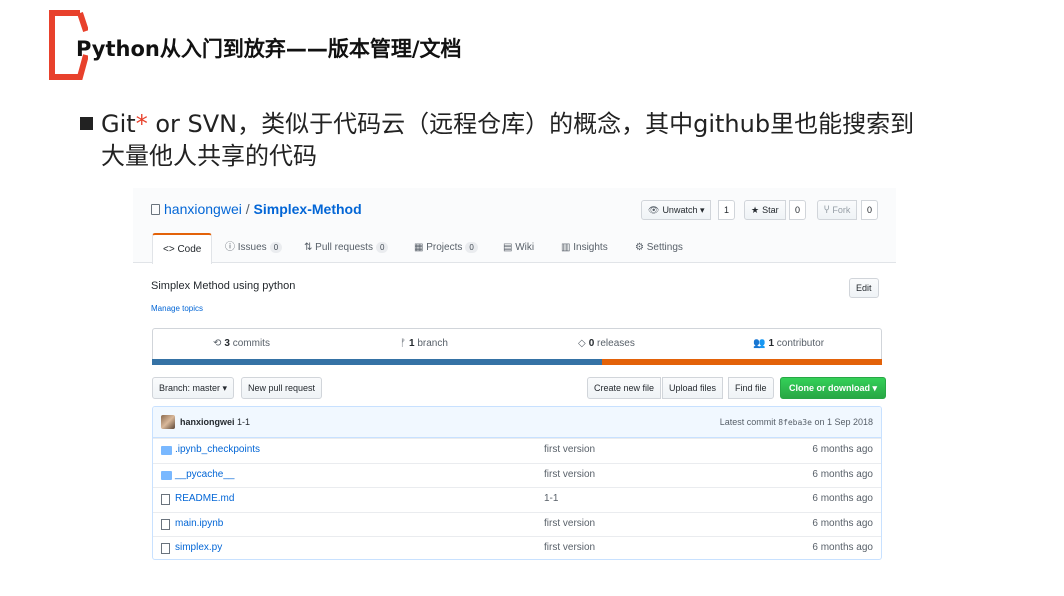 The width and height of the screenshot is (1064, 596). I want to click on tab-pull-requests: ⇅ Pull requests 0, so click(346, 248).